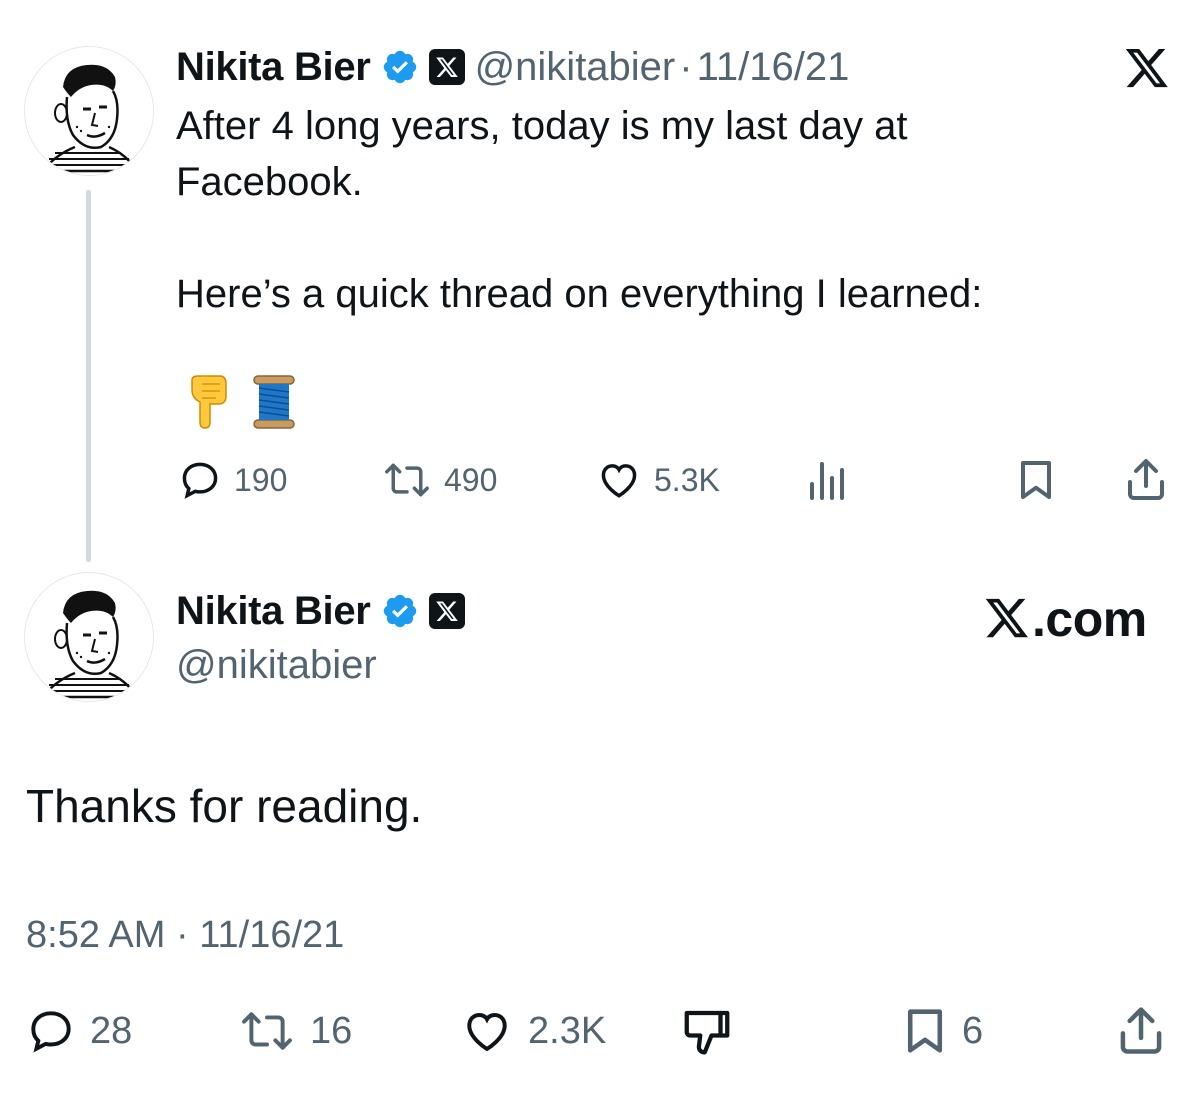  Describe the element at coordinates (1089, 619) in the screenshot. I see `brand-text: .com` at that location.